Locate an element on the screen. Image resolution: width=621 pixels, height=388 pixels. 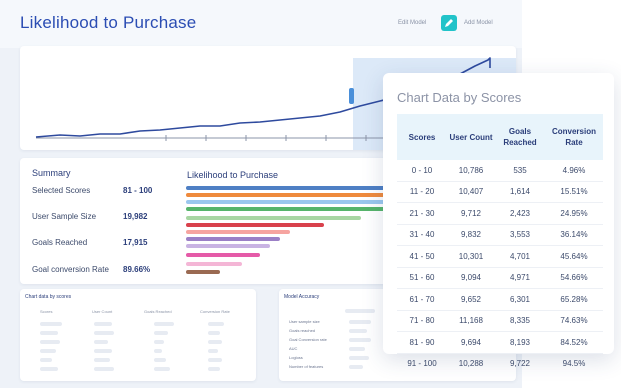
metric-label-logloss: Logloss is located at coordinates (296, 357).